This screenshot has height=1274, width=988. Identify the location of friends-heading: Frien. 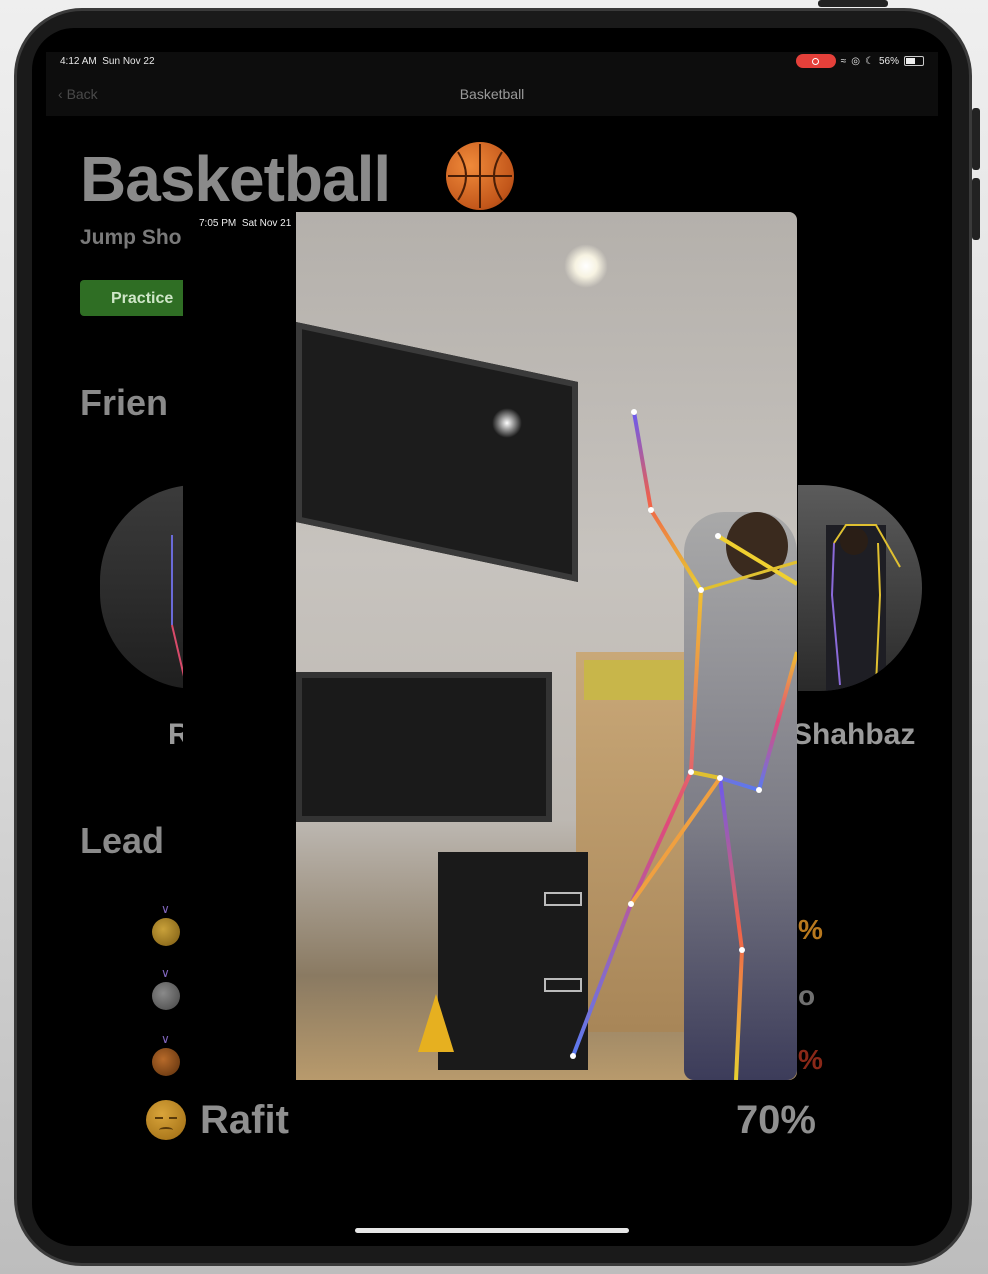
(124, 402).